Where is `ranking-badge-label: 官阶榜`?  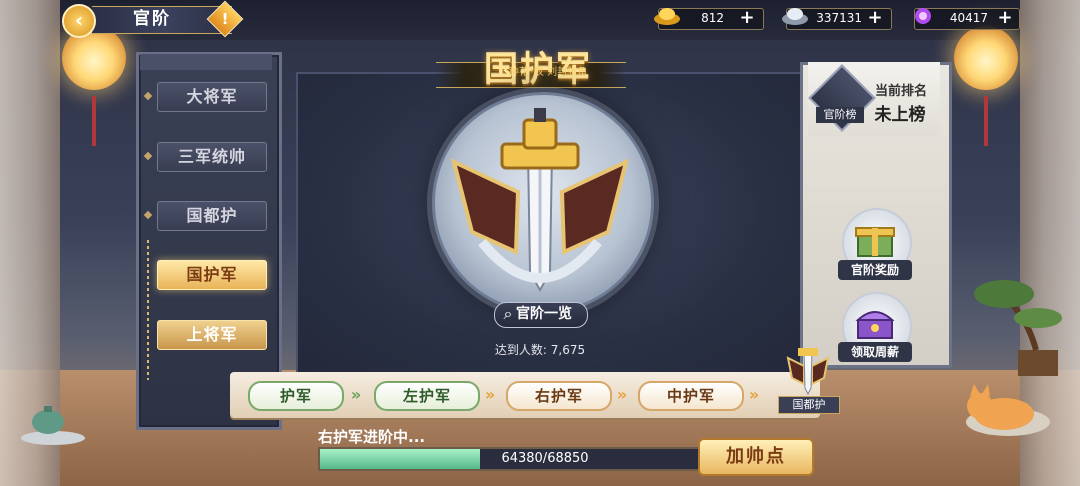
ranking-badge-label: 官阶榜 is located at coordinates (840, 115).